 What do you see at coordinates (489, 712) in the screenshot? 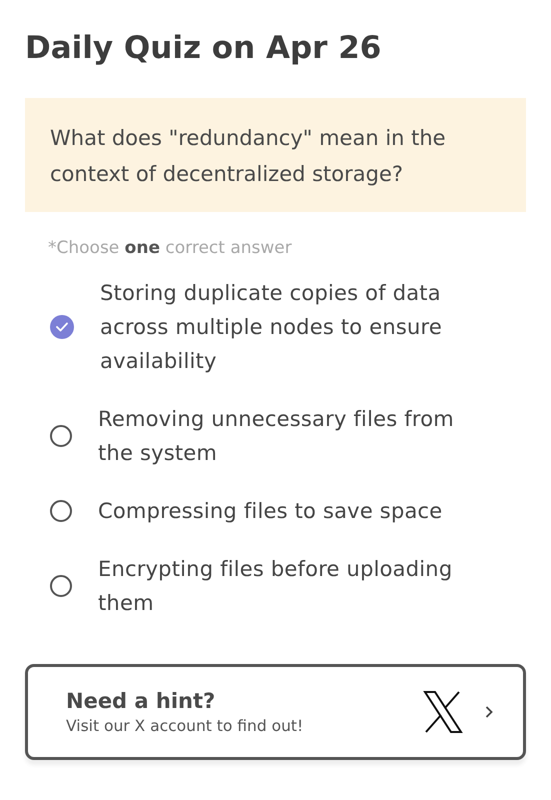
I see `chevron-right-icon` at bounding box center [489, 712].